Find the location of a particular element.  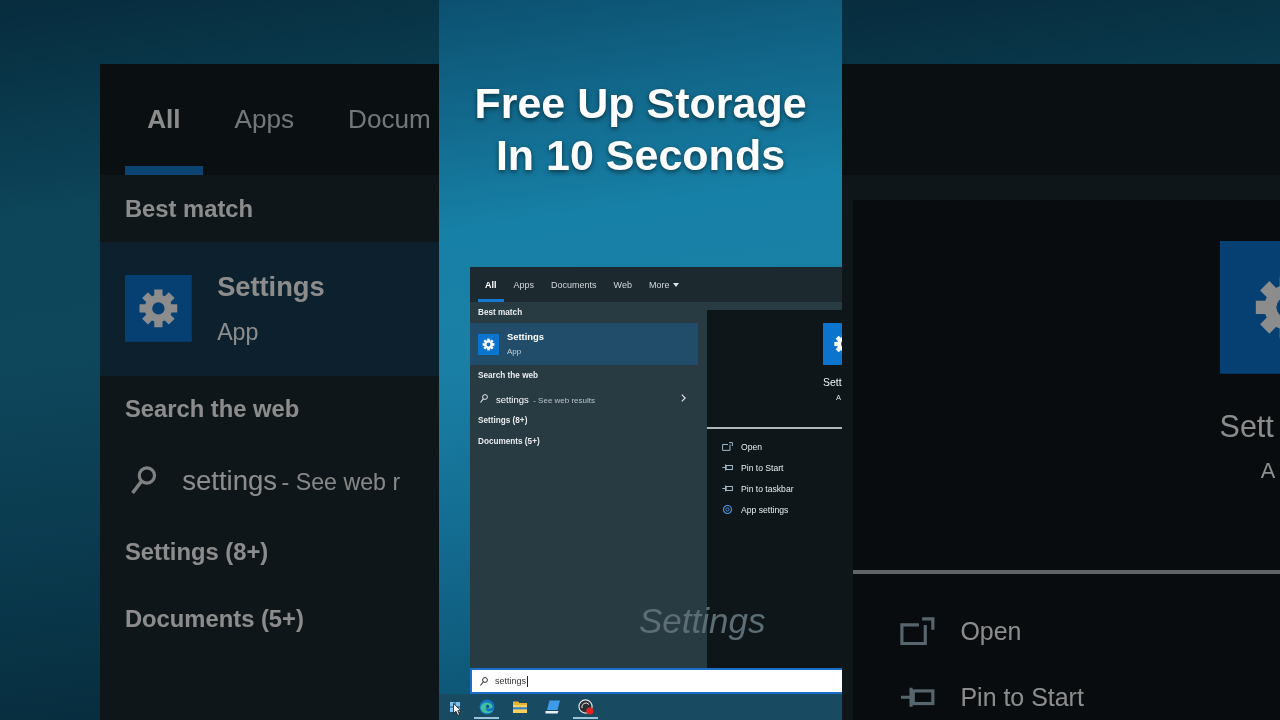

filter-tab: More is located at coordinates (664, 284).